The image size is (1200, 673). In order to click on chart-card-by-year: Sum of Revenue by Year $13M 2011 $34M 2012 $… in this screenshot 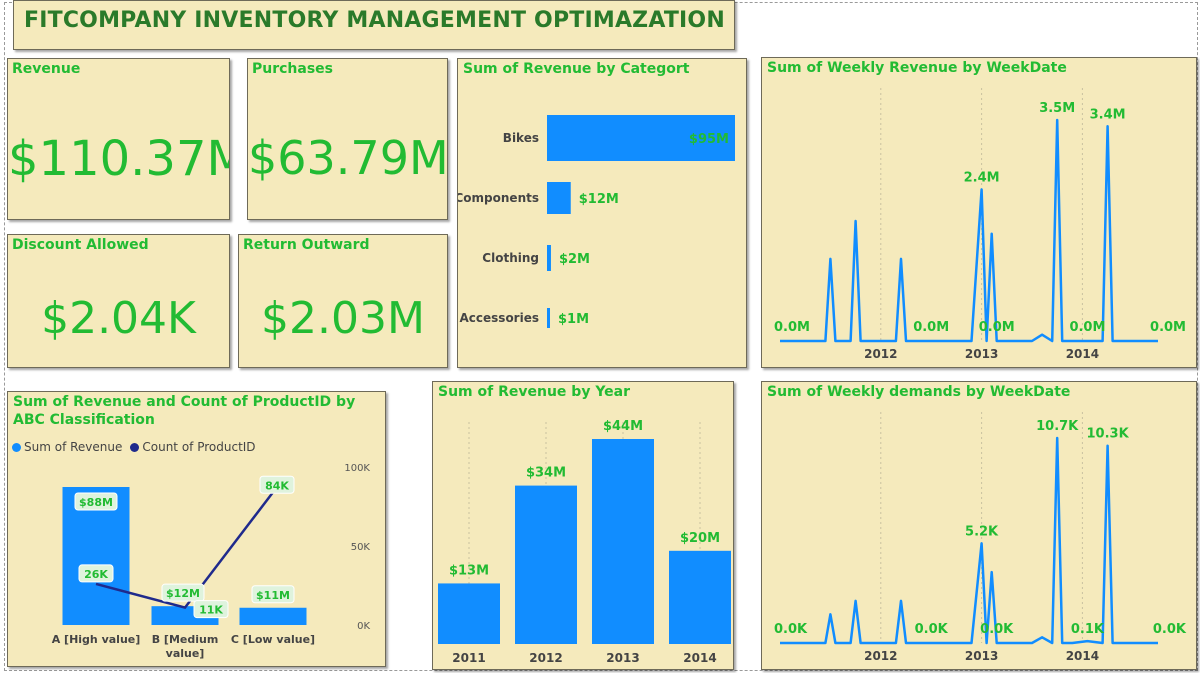, I will do `click(583, 525)`.